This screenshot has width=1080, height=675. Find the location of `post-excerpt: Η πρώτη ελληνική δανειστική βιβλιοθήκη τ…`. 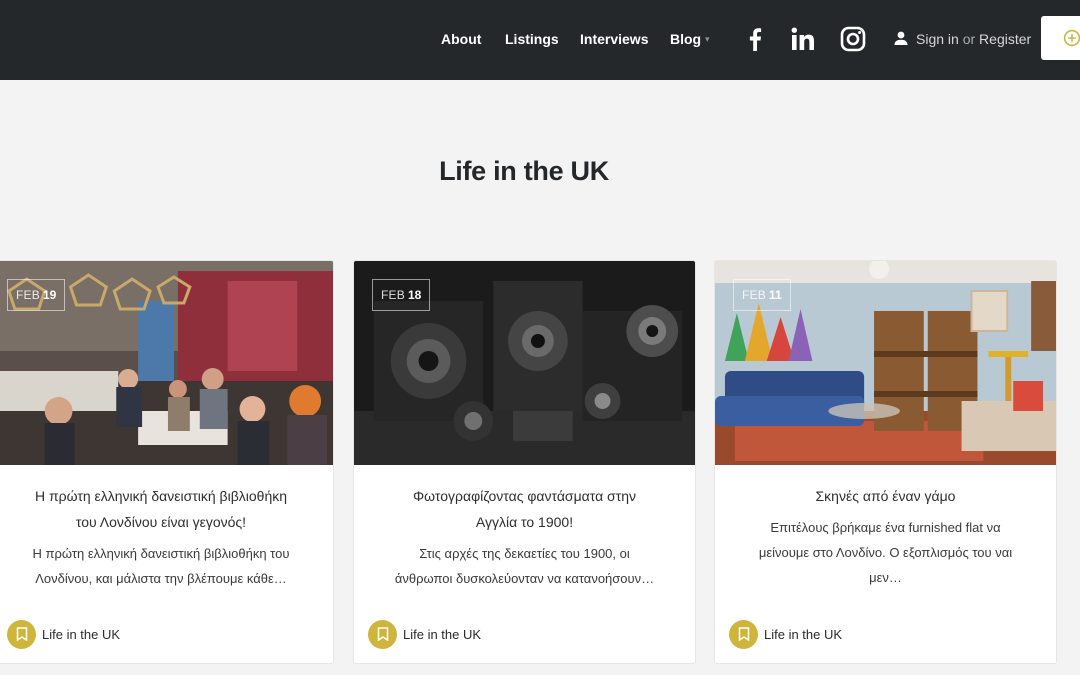

post-excerpt: Η πρώτη ελληνική δανειστική βιβλιοθήκη τ… is located at coordinates (161, 566).